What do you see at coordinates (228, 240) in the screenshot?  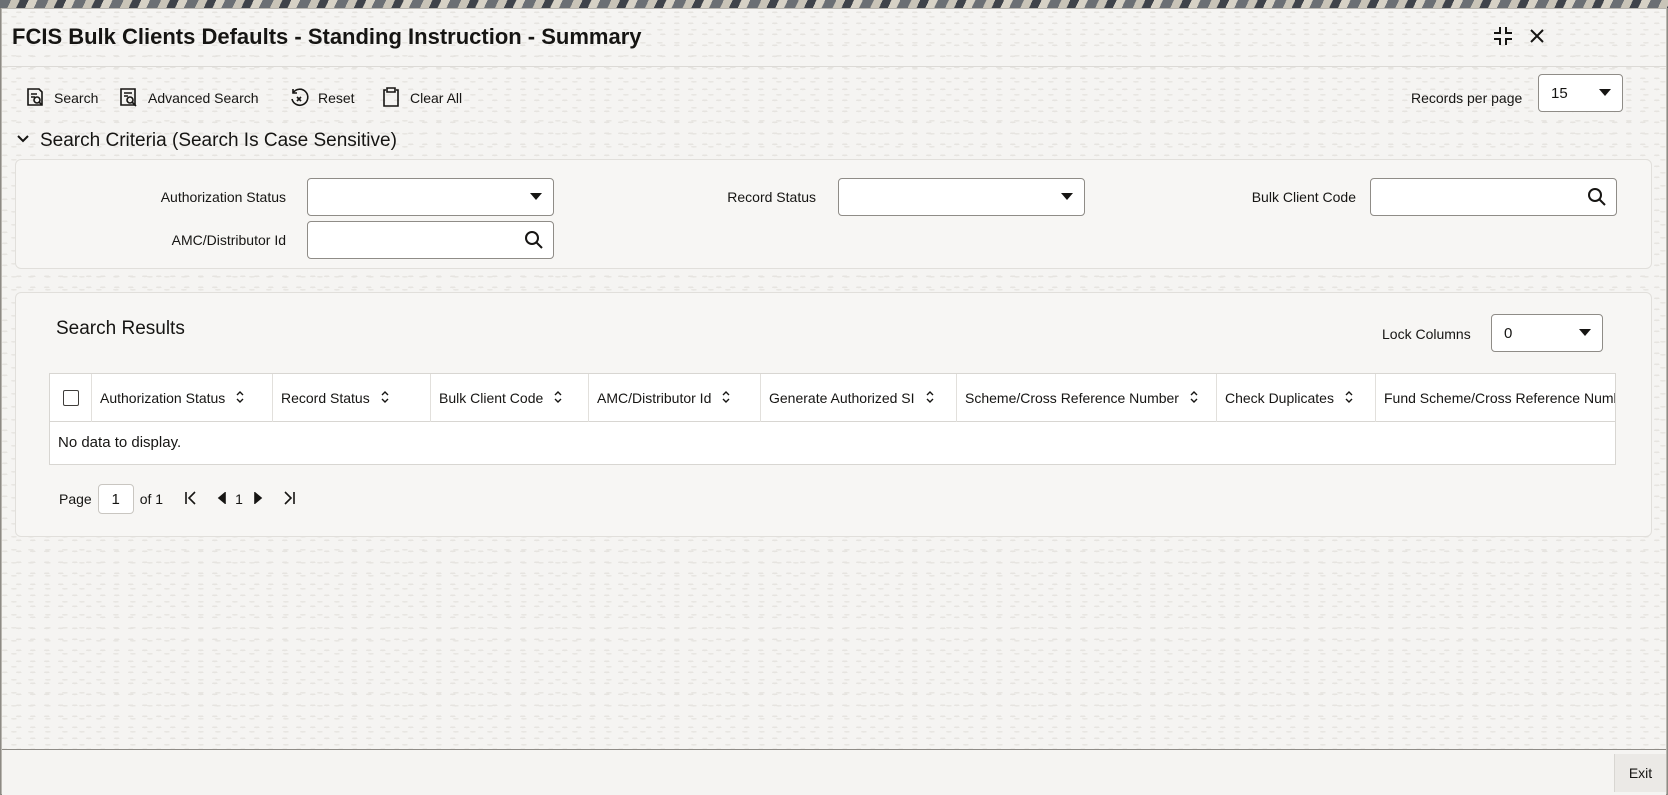 I see `amc-distributor-id-label: AMC/Distributor Id` at bounding box center [228, 240].